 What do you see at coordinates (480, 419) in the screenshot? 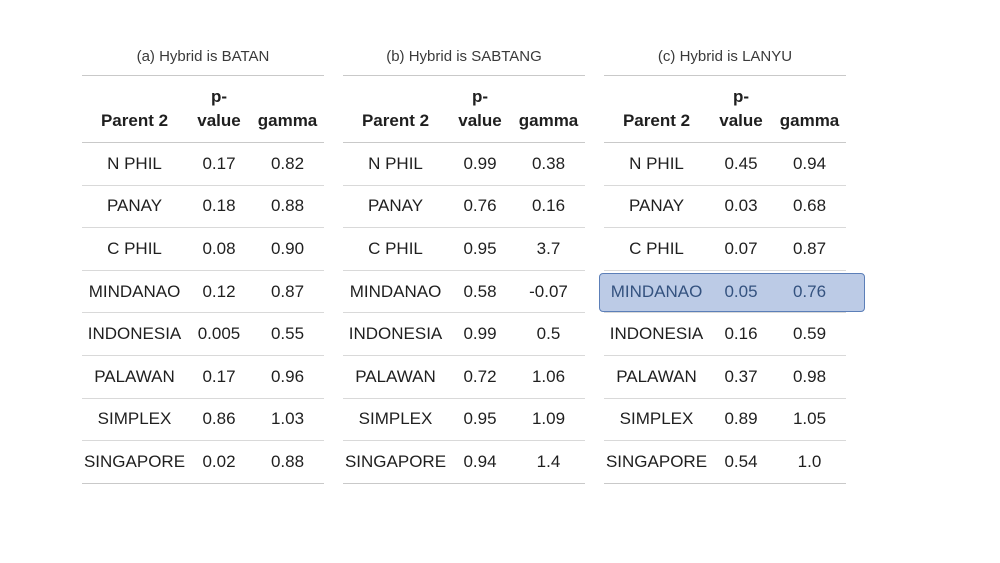
I see `cell-pvalue: 0.95` at bounding box center [480, 419].